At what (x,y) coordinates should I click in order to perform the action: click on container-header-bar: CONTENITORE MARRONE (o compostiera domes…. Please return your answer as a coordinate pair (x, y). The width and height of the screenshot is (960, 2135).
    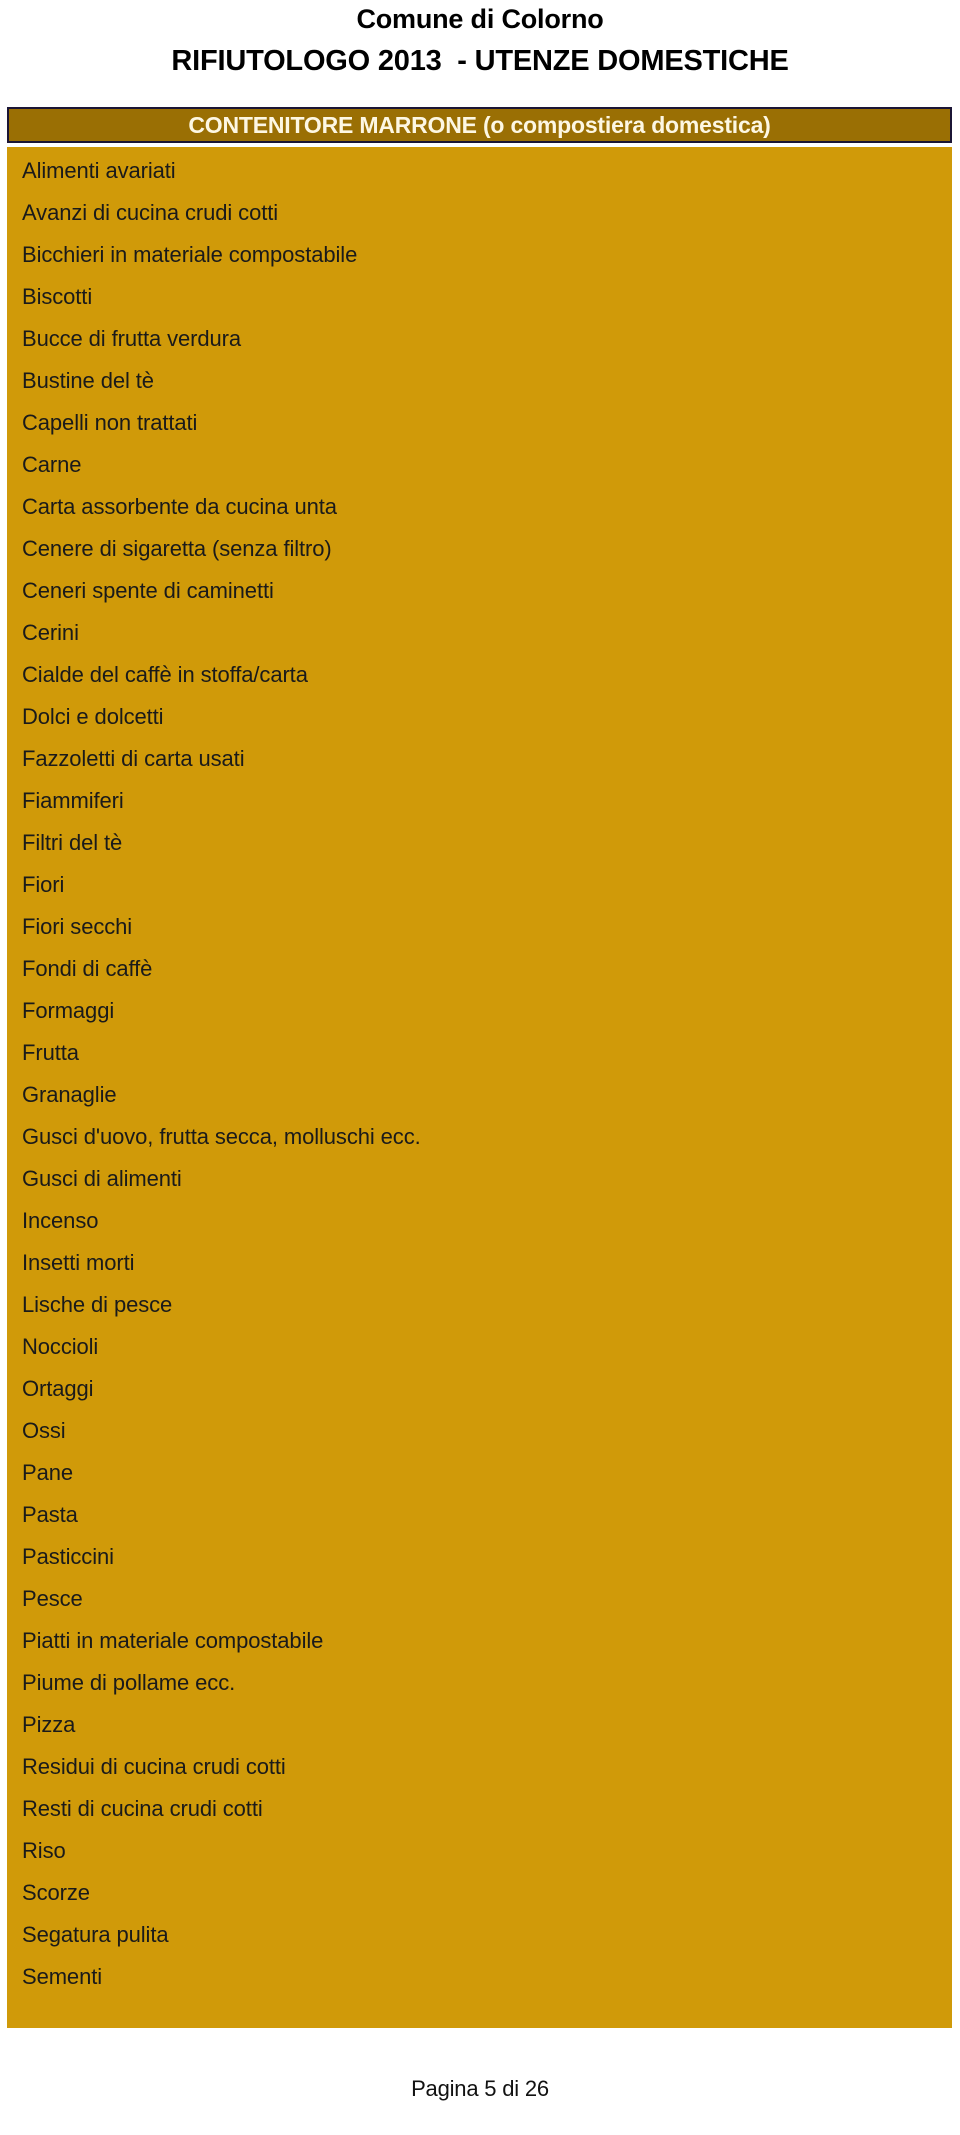
    Looking at the image, I should click on (479, 125).